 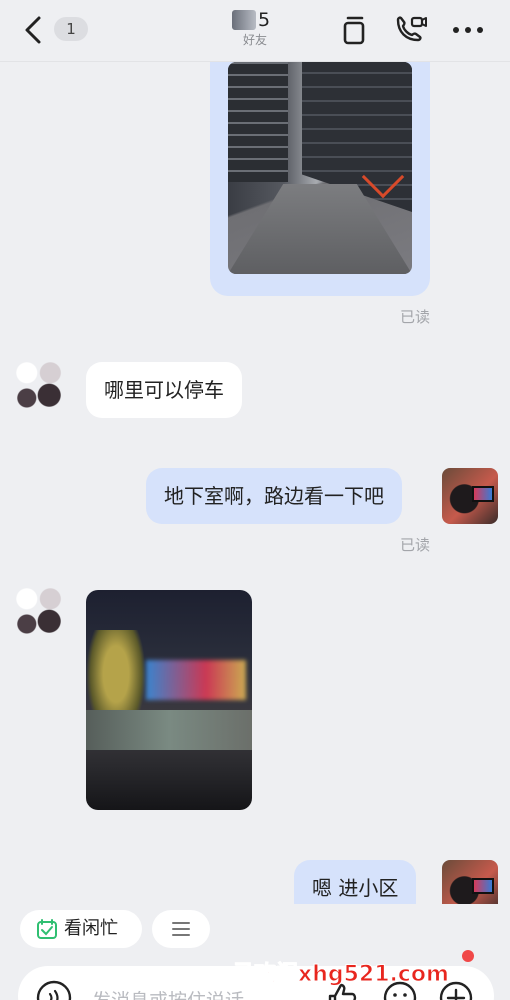 I want to click on message-bubble-received: 哪里可以停车, so click(x=164, y=390).